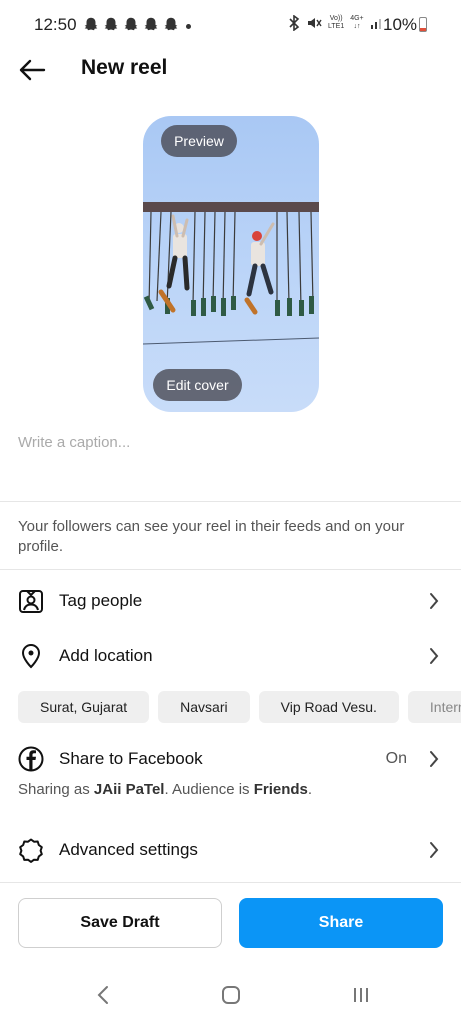  Describe the element at coordinates (294, 23) in the screenshot. I see `bluetooth-icon` at that location.